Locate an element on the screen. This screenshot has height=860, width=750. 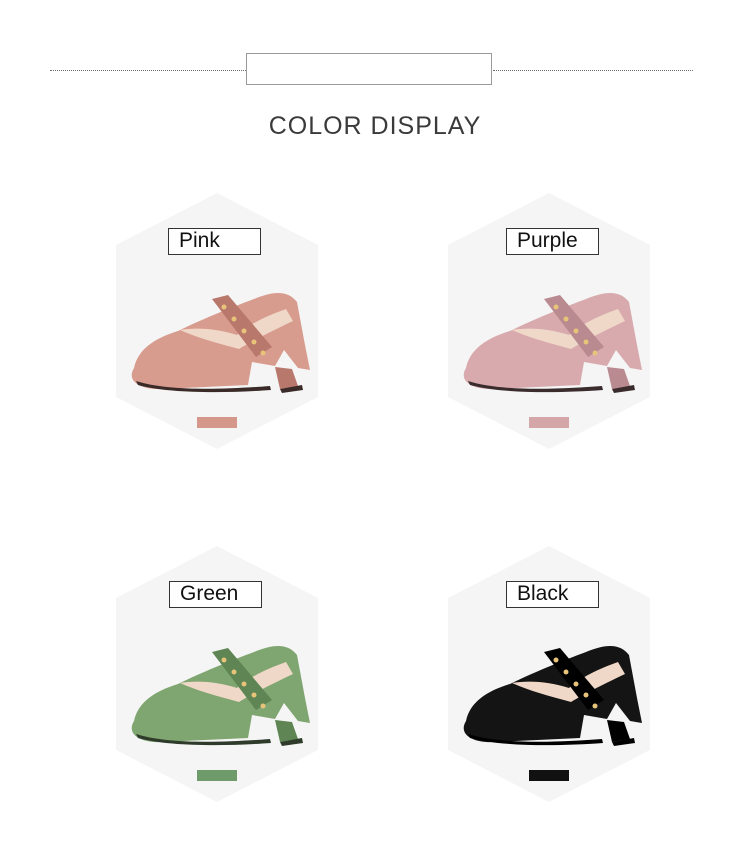
color-card-black: Black is located at coordinates (549, 674).